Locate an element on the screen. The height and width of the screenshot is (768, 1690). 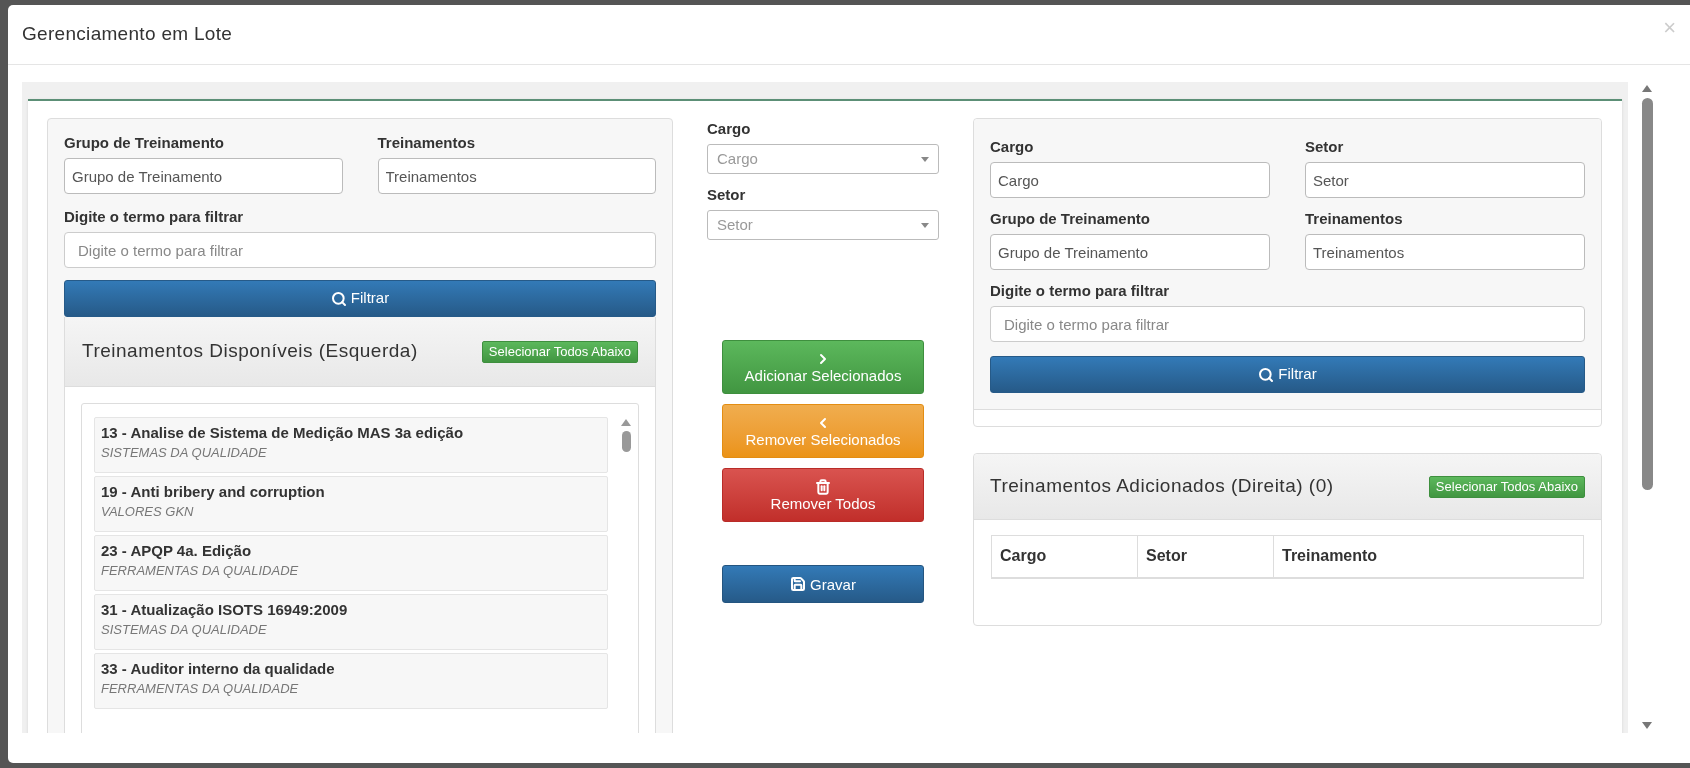
panel-title: Treinamentos Disponíveis (Esquerda) is located at coordinates (250, 351).